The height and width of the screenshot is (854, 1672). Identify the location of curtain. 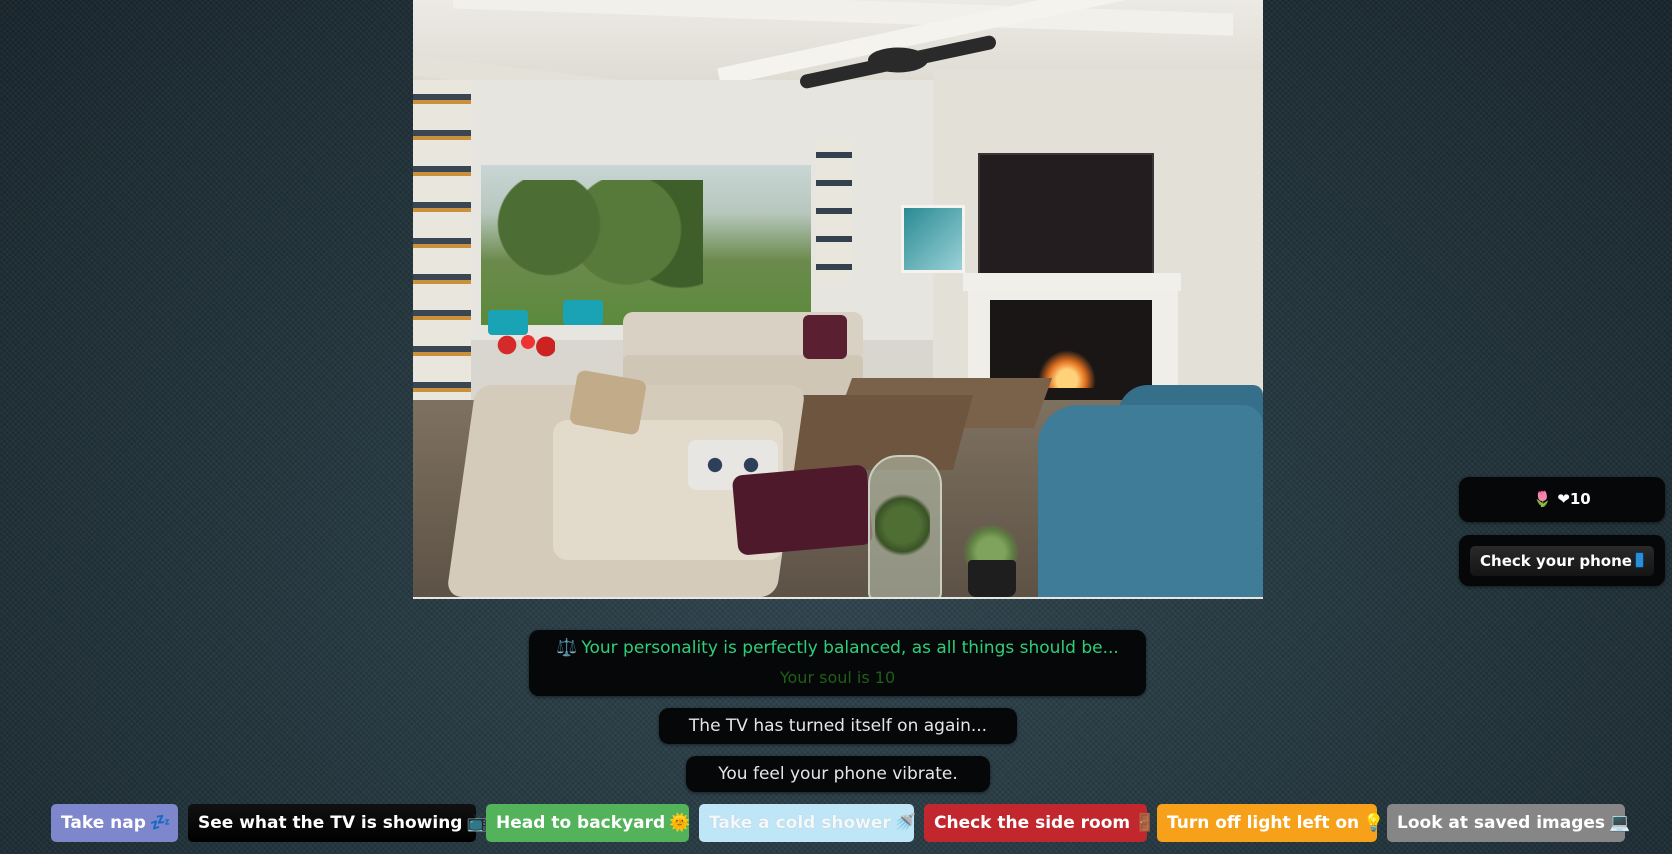
(834, 210).